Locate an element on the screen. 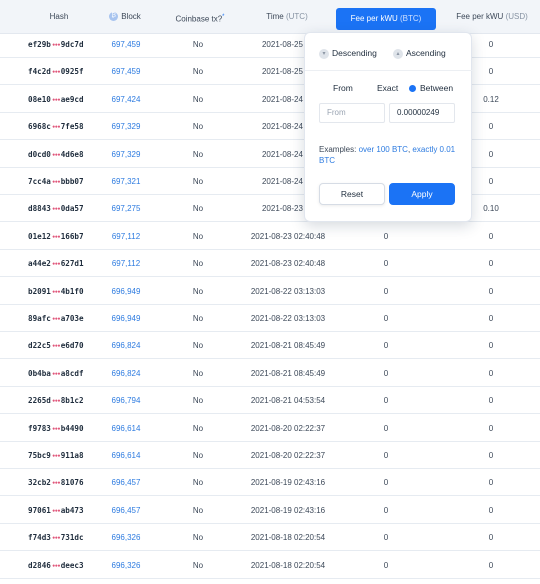 The width and height of the screenshot is (540, 584). tx-hash-link: f9783•••b4490 is located at coordinates (63, 428).